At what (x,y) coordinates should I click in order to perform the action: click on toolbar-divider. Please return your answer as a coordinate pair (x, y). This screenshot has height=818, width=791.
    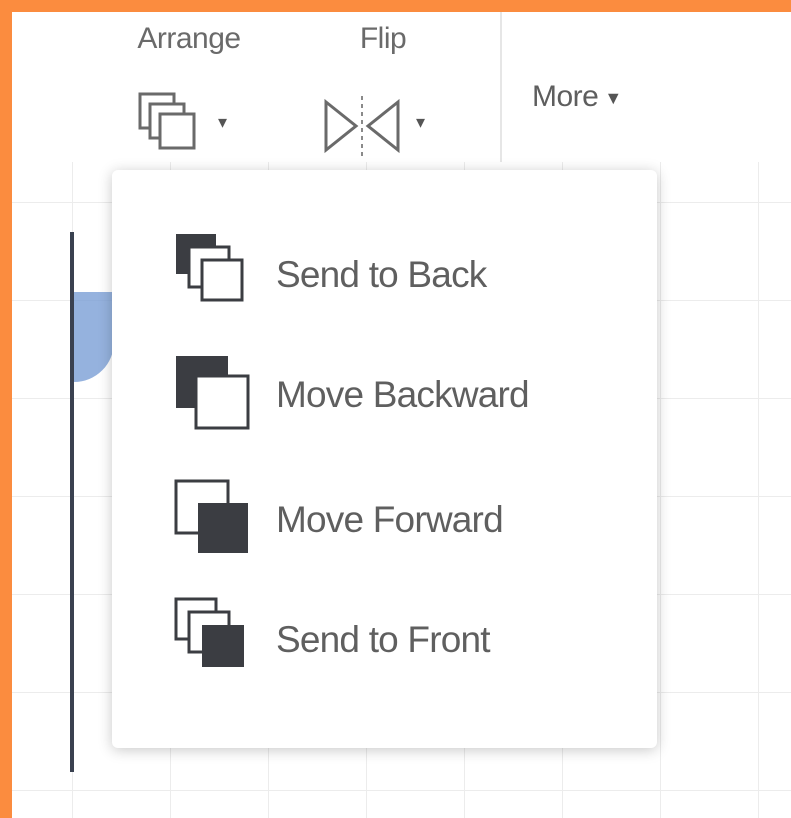
    Looking at the image, I should click on (501, 87).